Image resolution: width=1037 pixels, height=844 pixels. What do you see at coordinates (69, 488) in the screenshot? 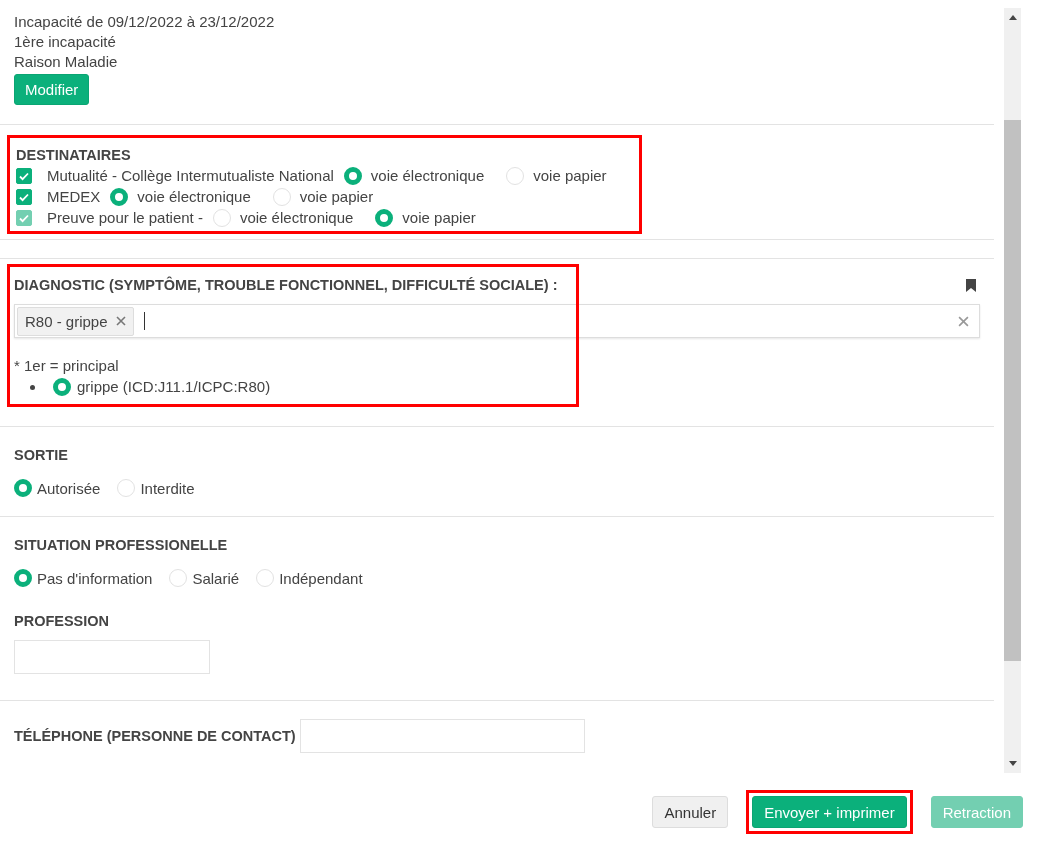
I see `radio-label: Autorisée` at bounding box center [69, 488].